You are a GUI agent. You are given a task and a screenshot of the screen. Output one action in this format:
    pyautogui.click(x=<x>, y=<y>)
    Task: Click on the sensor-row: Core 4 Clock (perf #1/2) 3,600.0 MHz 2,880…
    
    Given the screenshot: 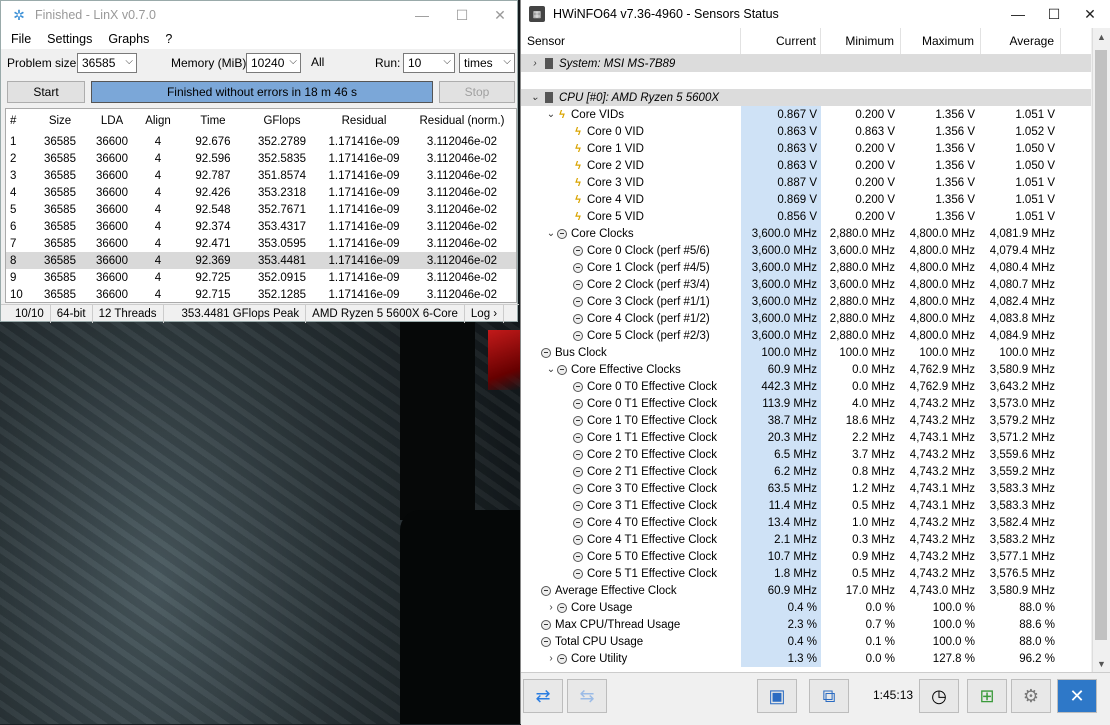 What is the action you would take?
    pyautogui.click(x=806, y=318)
    